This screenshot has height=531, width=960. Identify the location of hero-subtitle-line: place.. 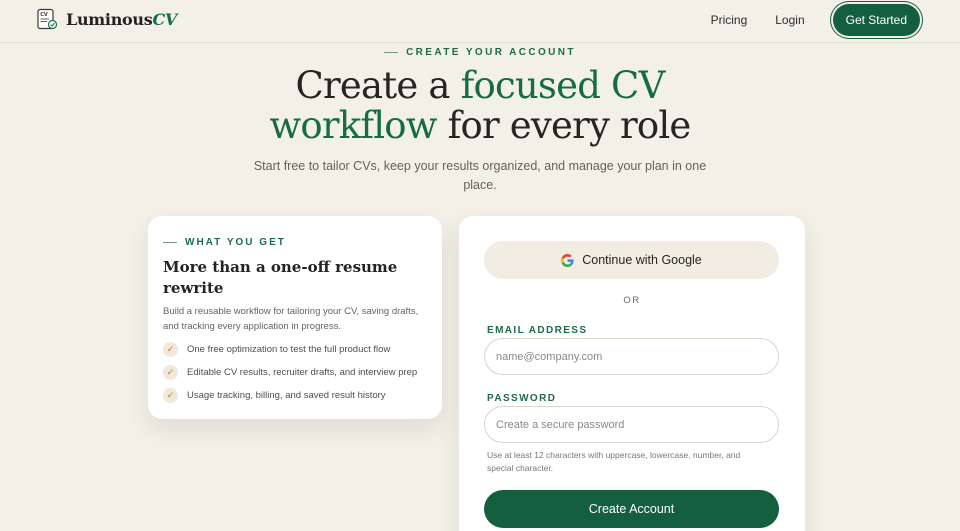
(480, 185).